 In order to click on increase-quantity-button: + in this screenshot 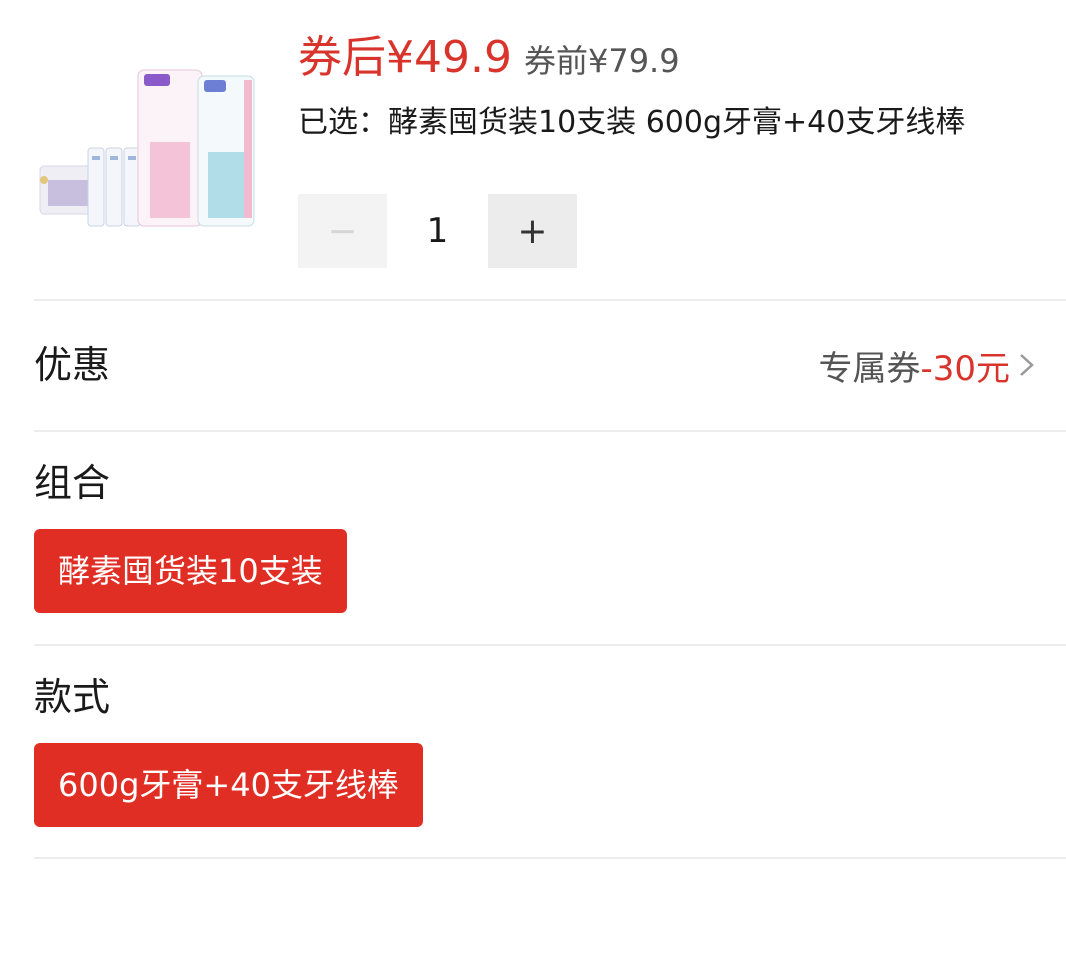, I will do `click(532, 231)`.